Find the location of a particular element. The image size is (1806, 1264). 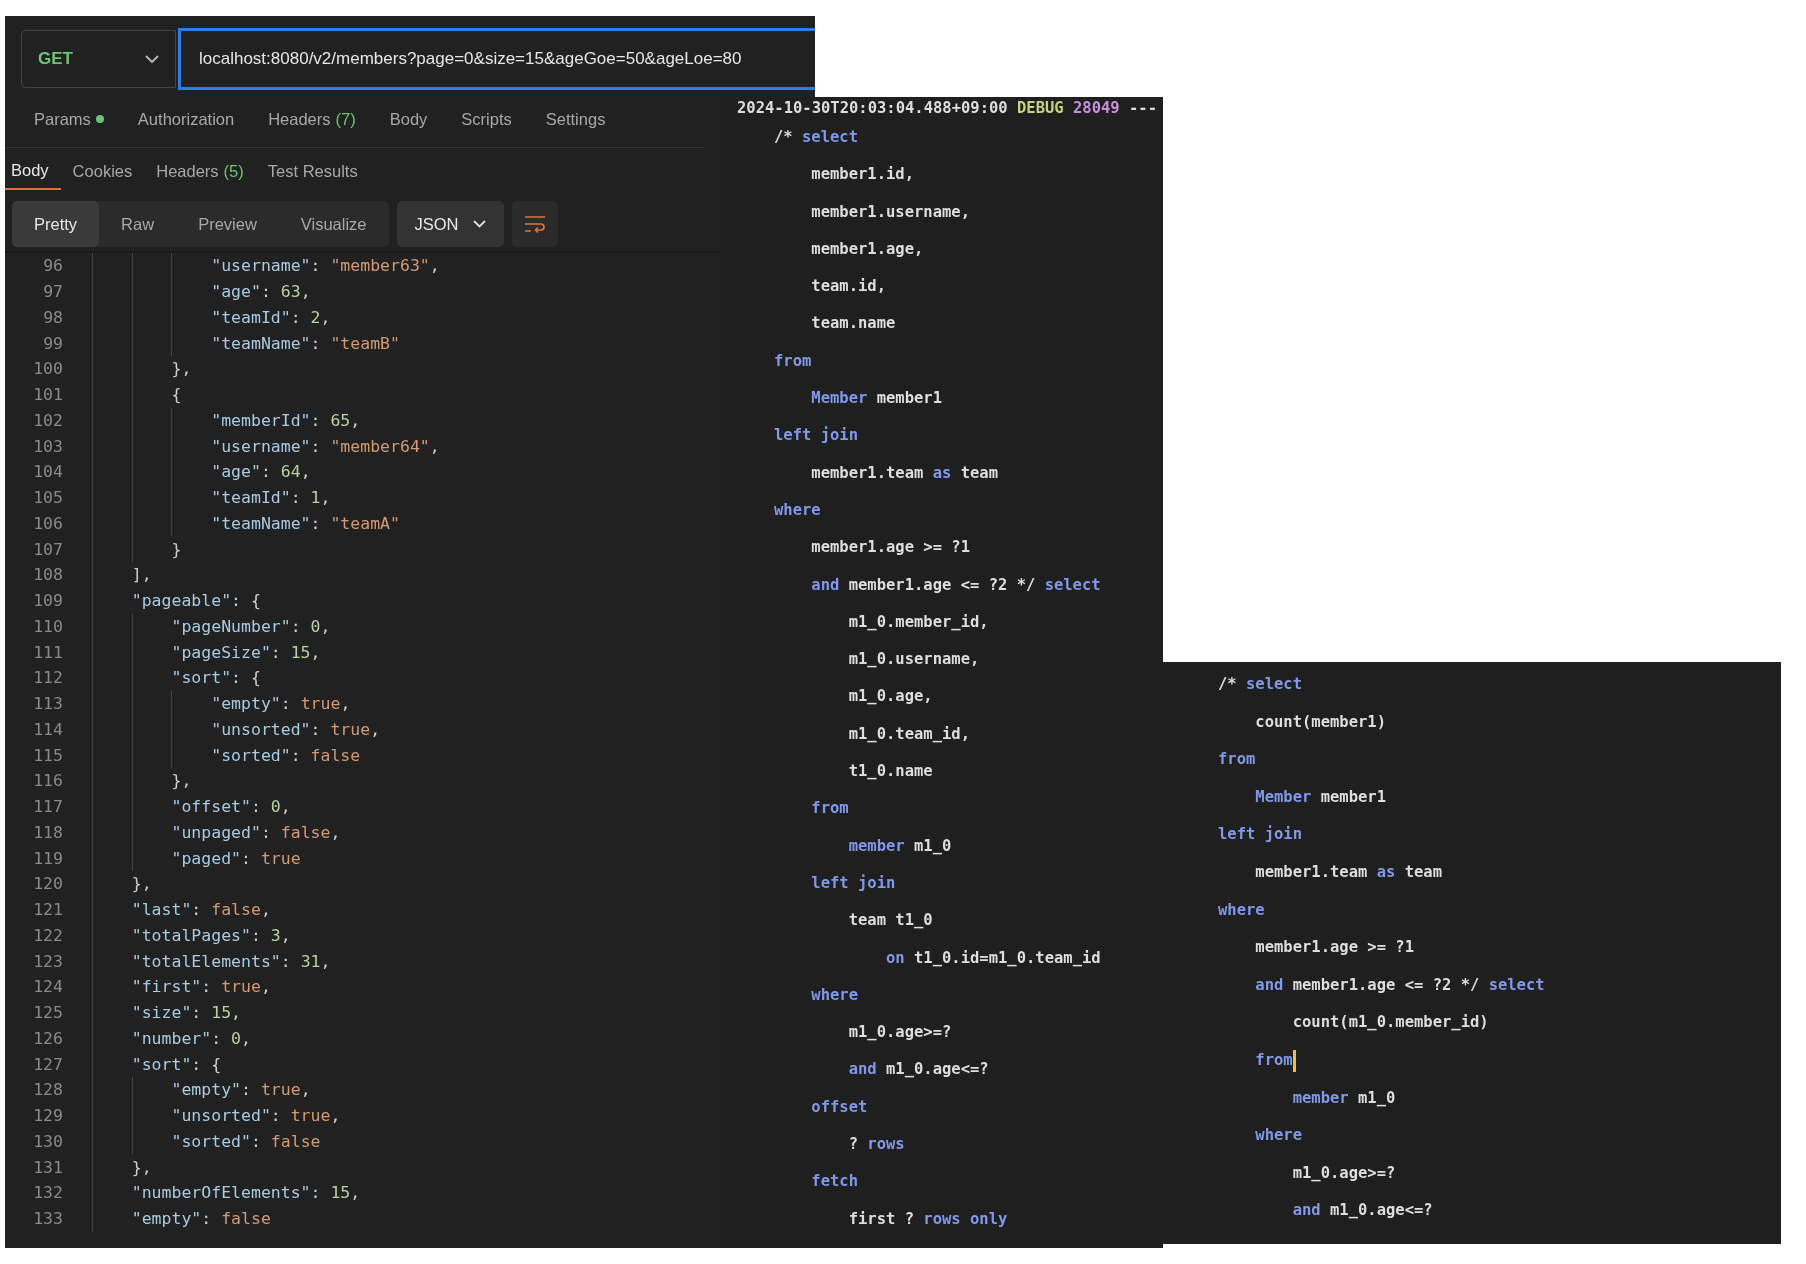

code-line: } is located at coordinates (176, 549).